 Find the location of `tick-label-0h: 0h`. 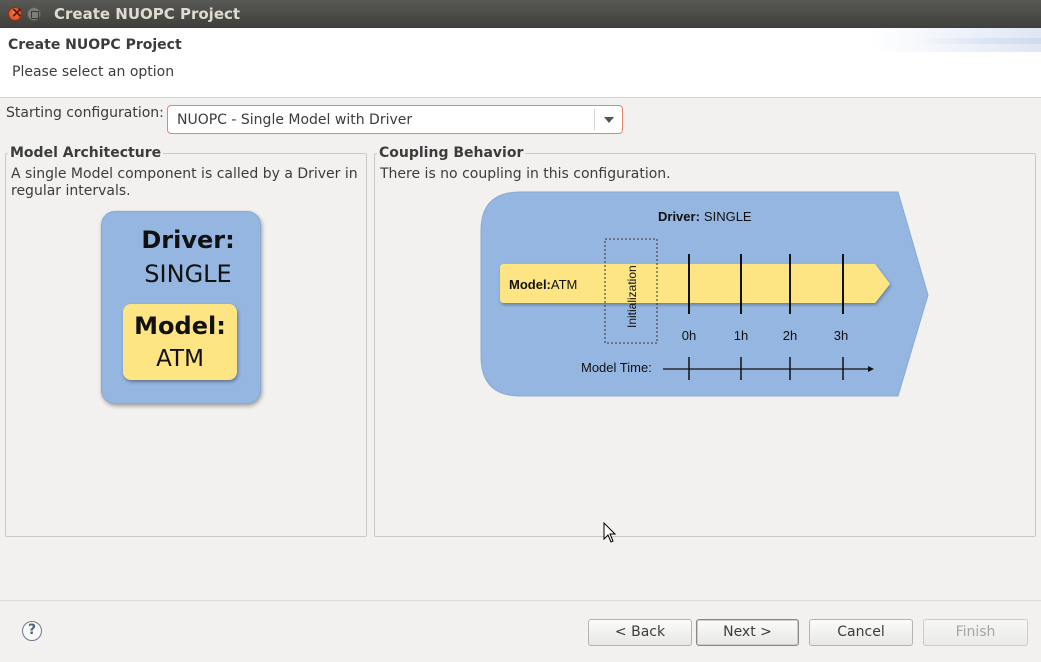

tick-label-0h: 0h is located at coordinates (689, 335).